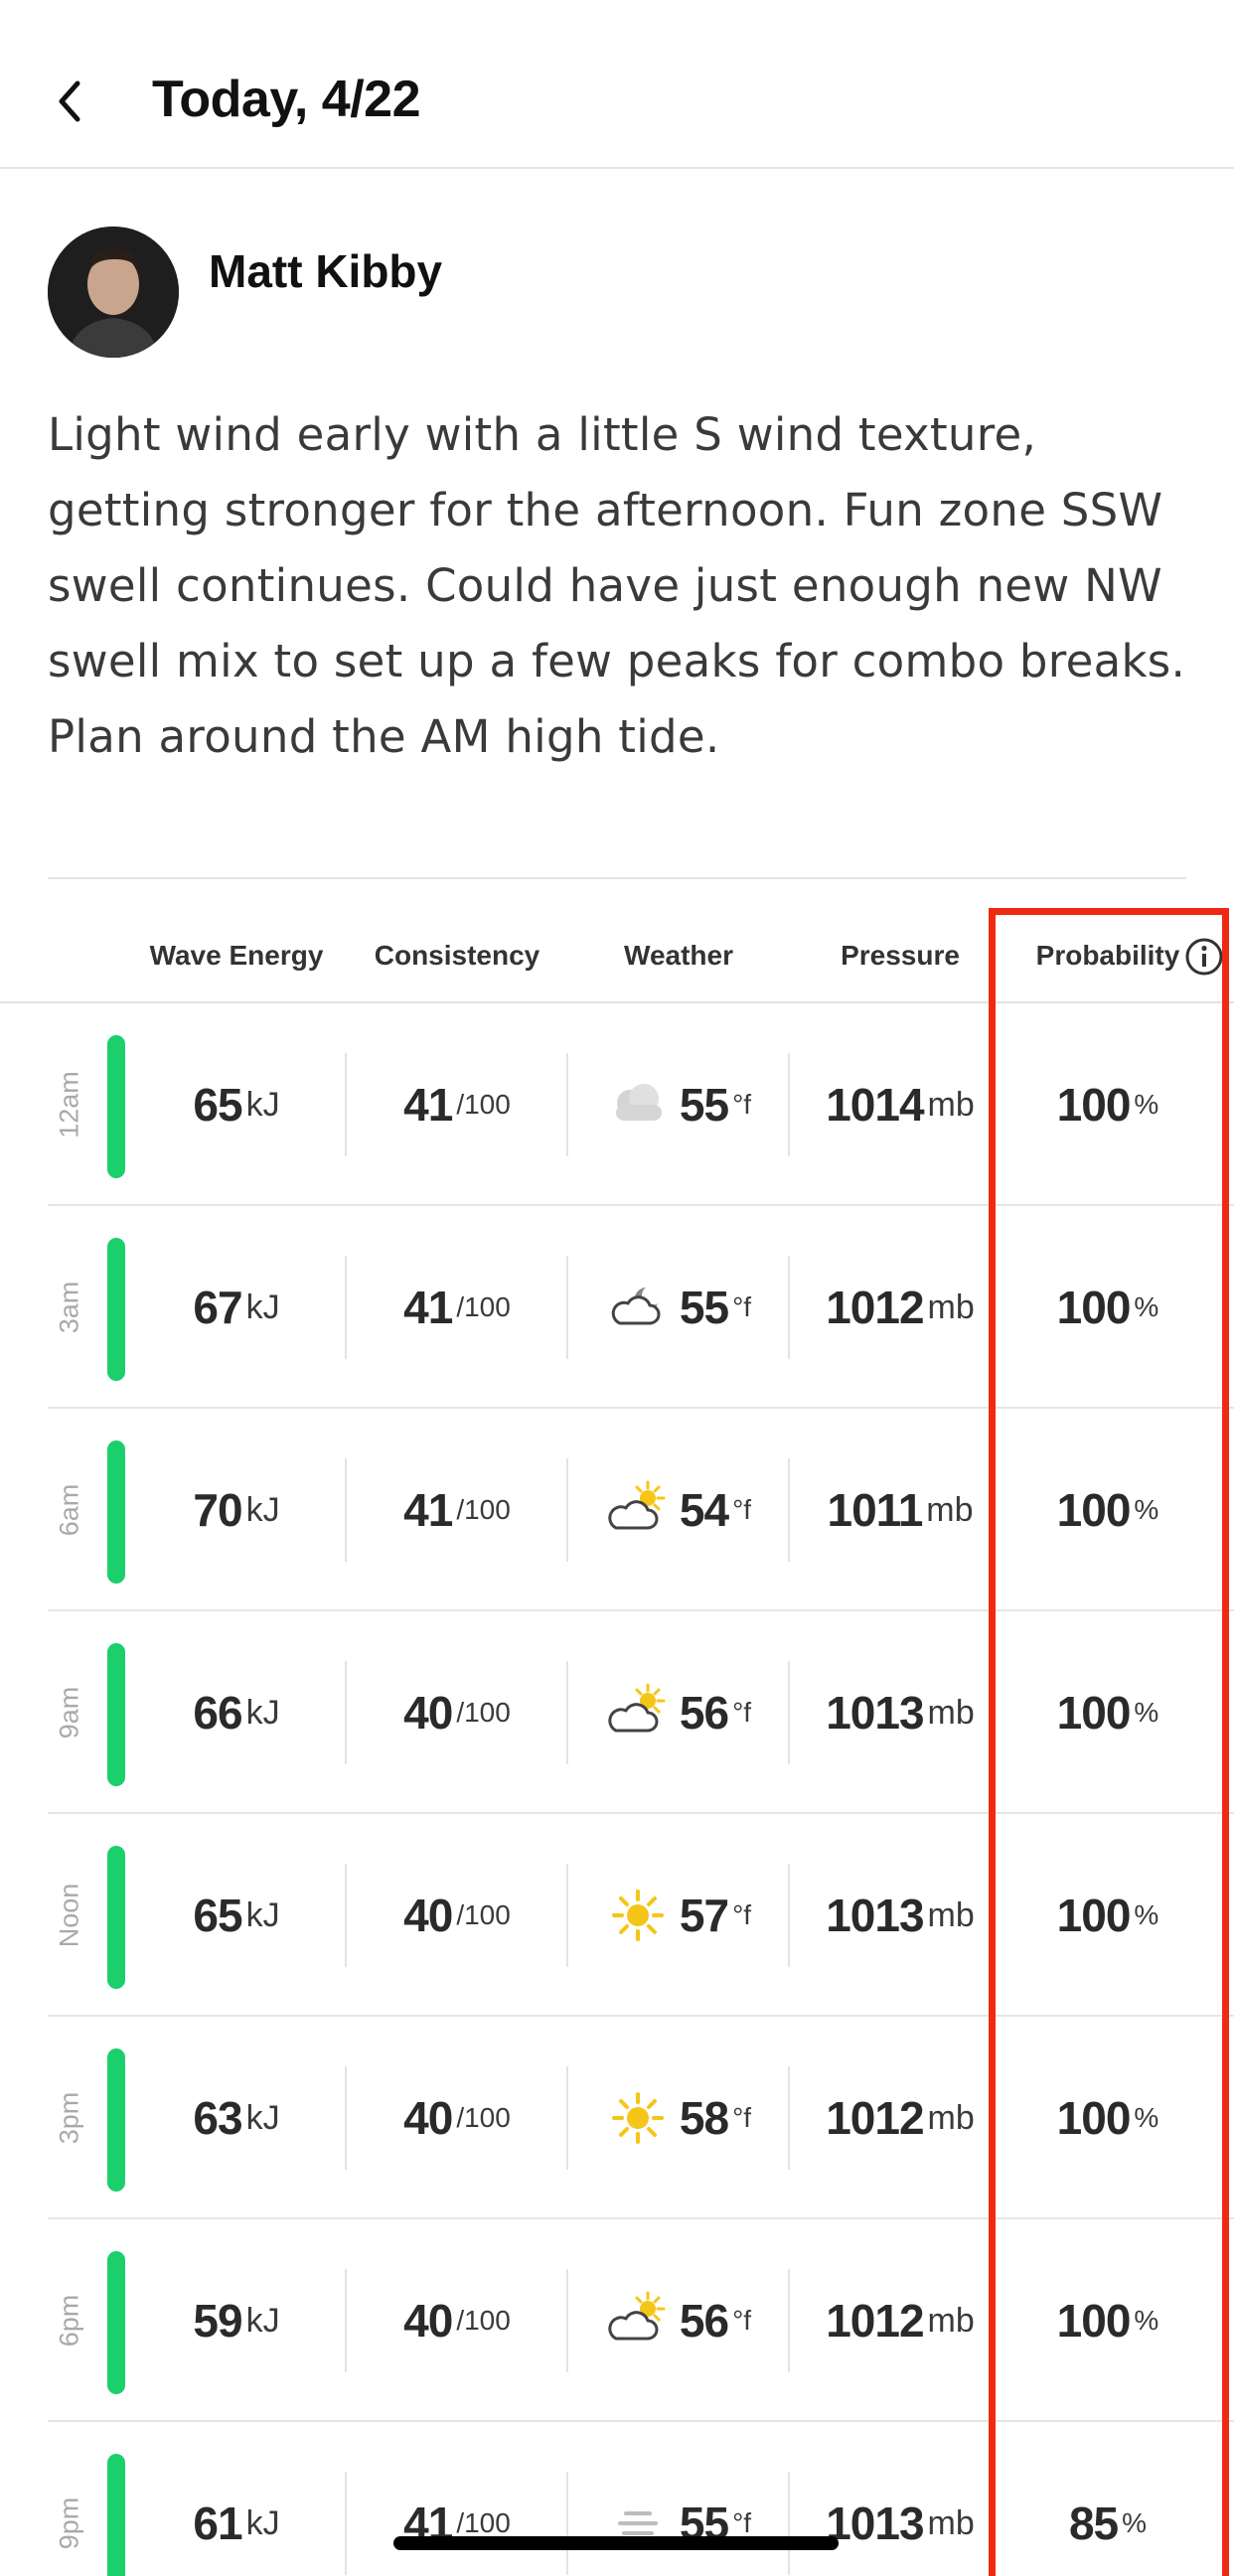 This screenshot has height=2576, width=1234. Describe the element at coordinates (236, 2499) in the screenshot. I see `wave-energy-cell: 61 kJ` at that location.